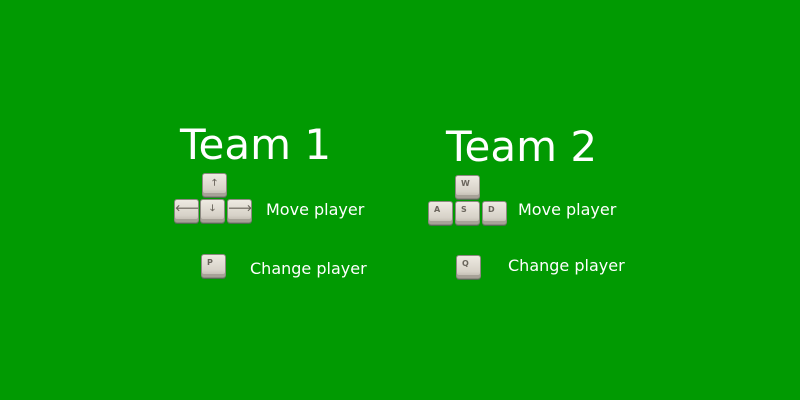 This screenshot has width=800, height=400. Describe the element at coordinates (212, 211) in the screenshot. I see `arrow-down-key-icon: 🡓` at that location.